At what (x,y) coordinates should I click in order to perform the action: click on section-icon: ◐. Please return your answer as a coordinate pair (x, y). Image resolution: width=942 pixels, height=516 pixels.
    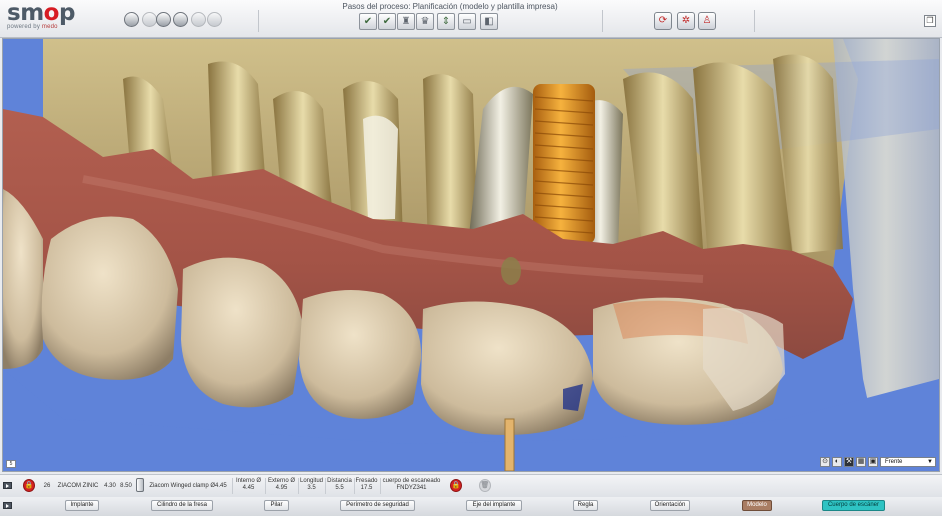
    Looking at the image, I should click on (837, 461).